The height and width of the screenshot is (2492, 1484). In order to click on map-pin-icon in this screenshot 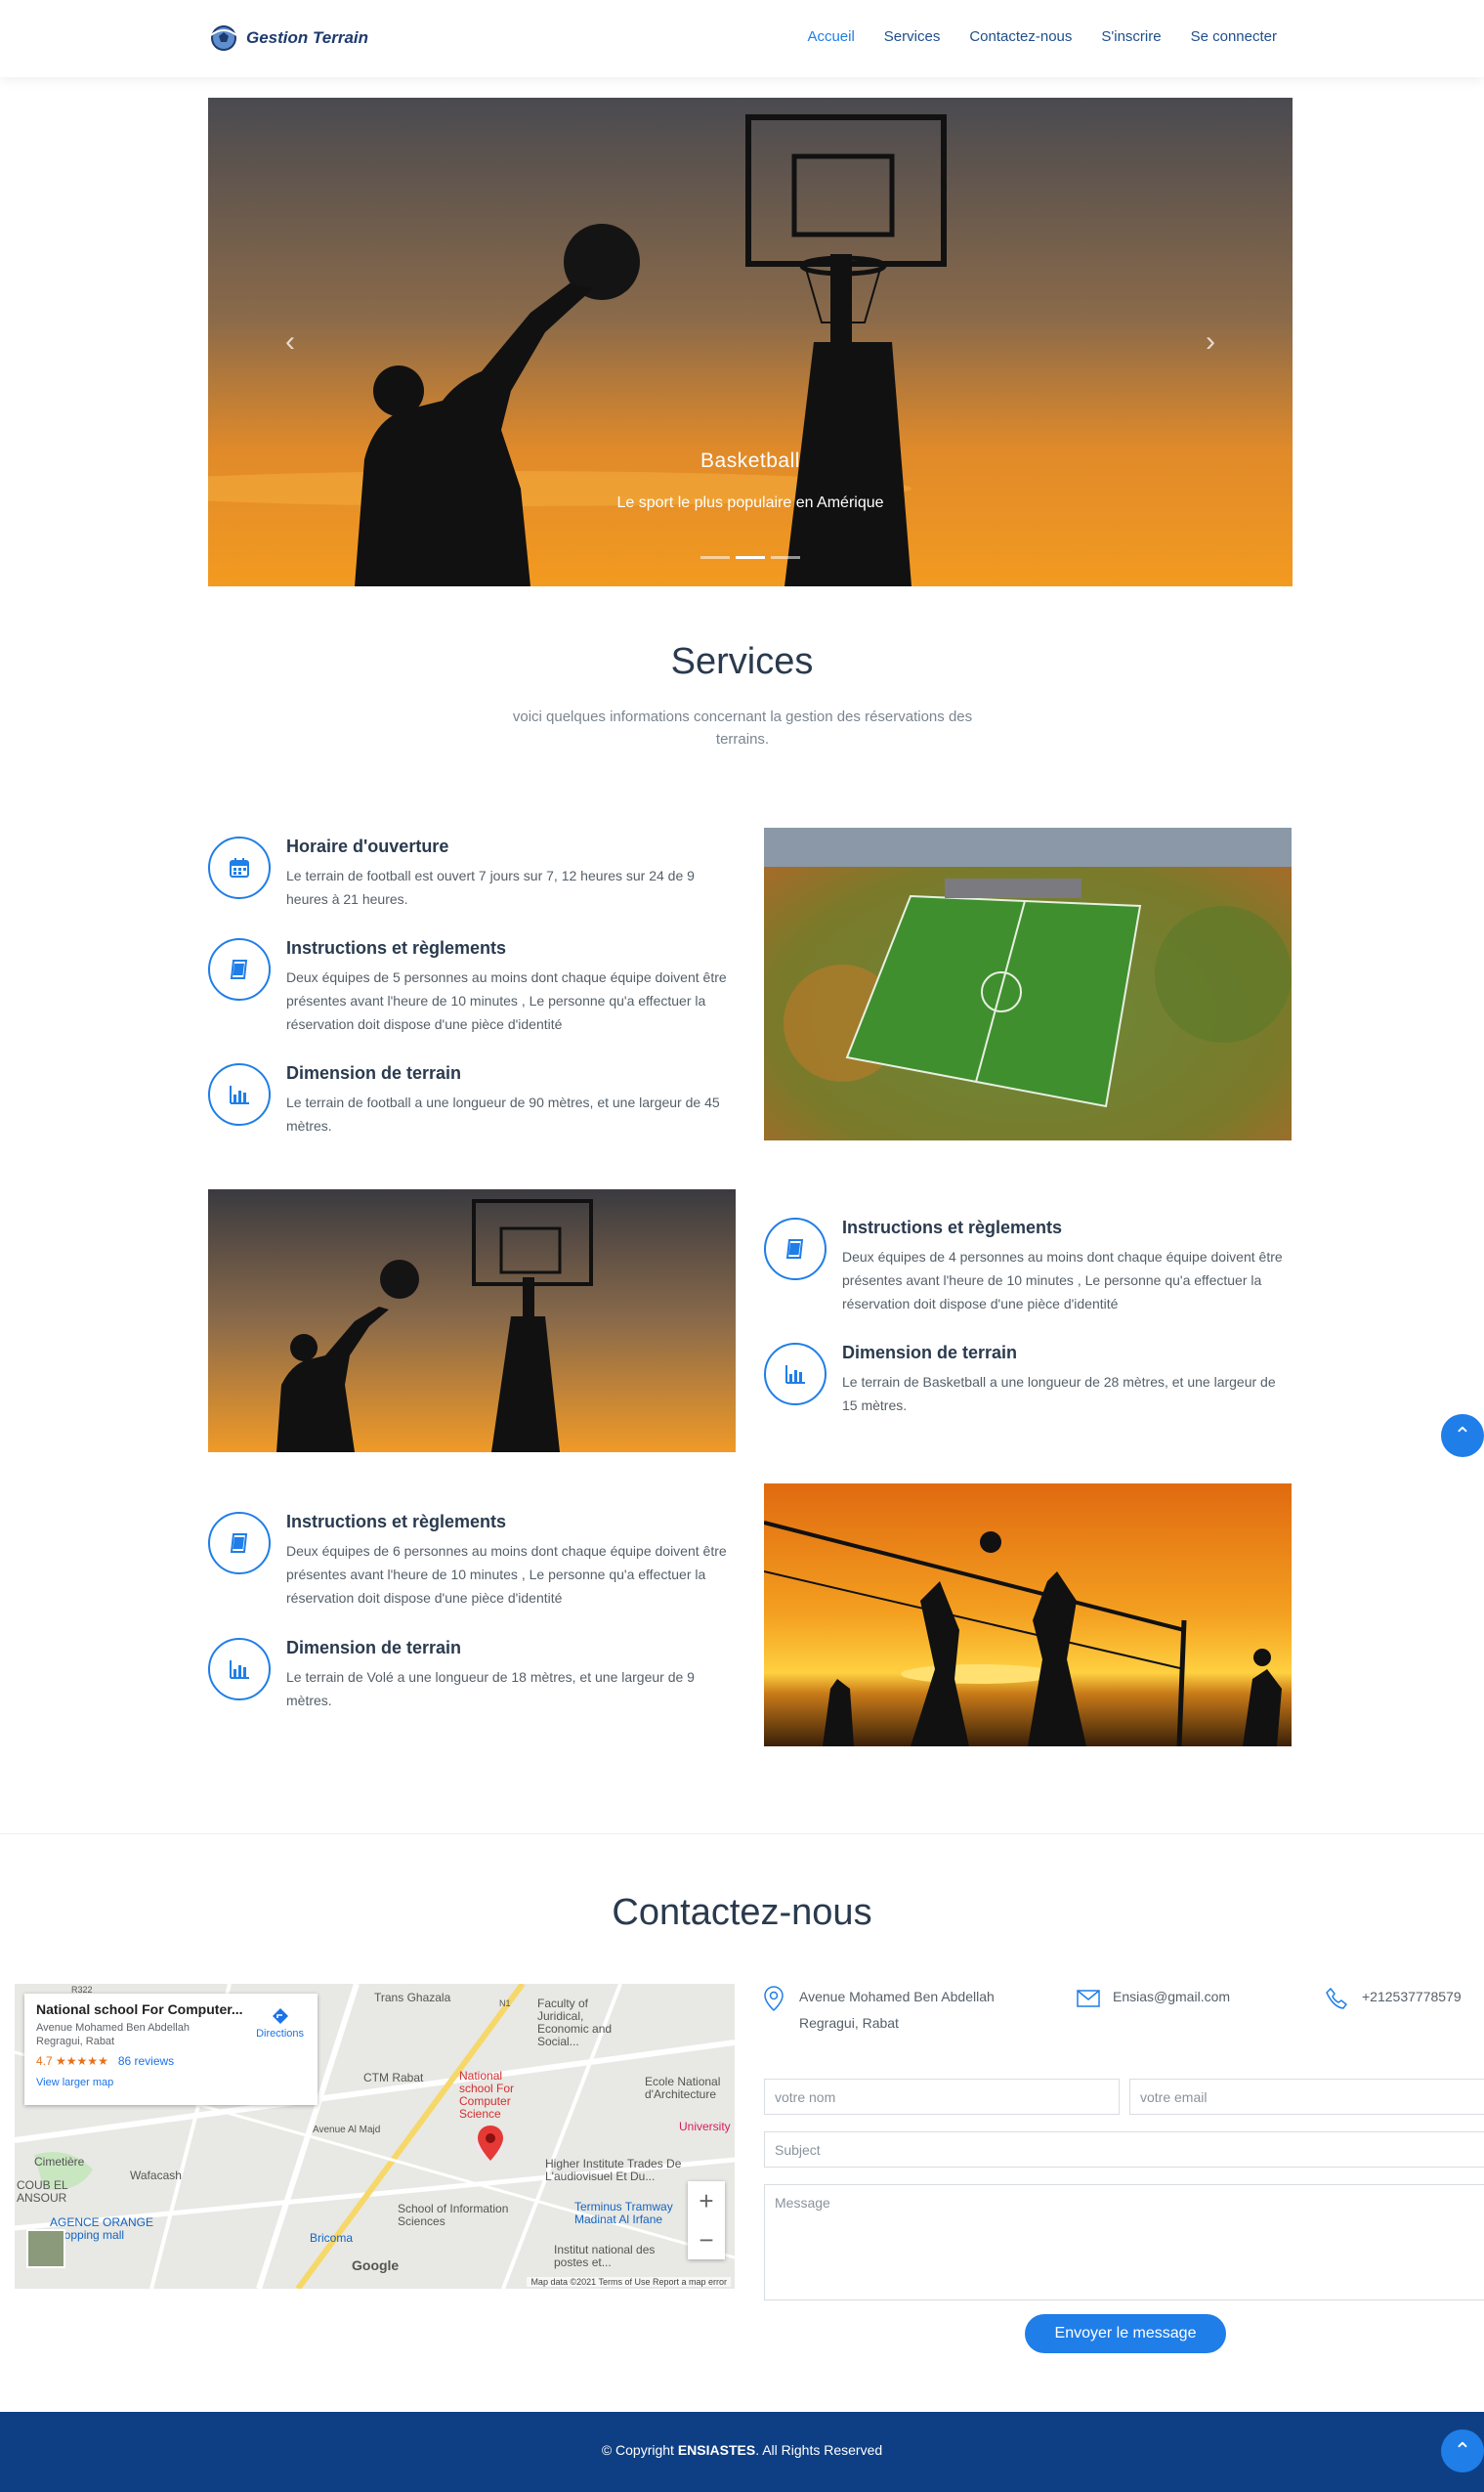, I will do `click(491, 2144)`.